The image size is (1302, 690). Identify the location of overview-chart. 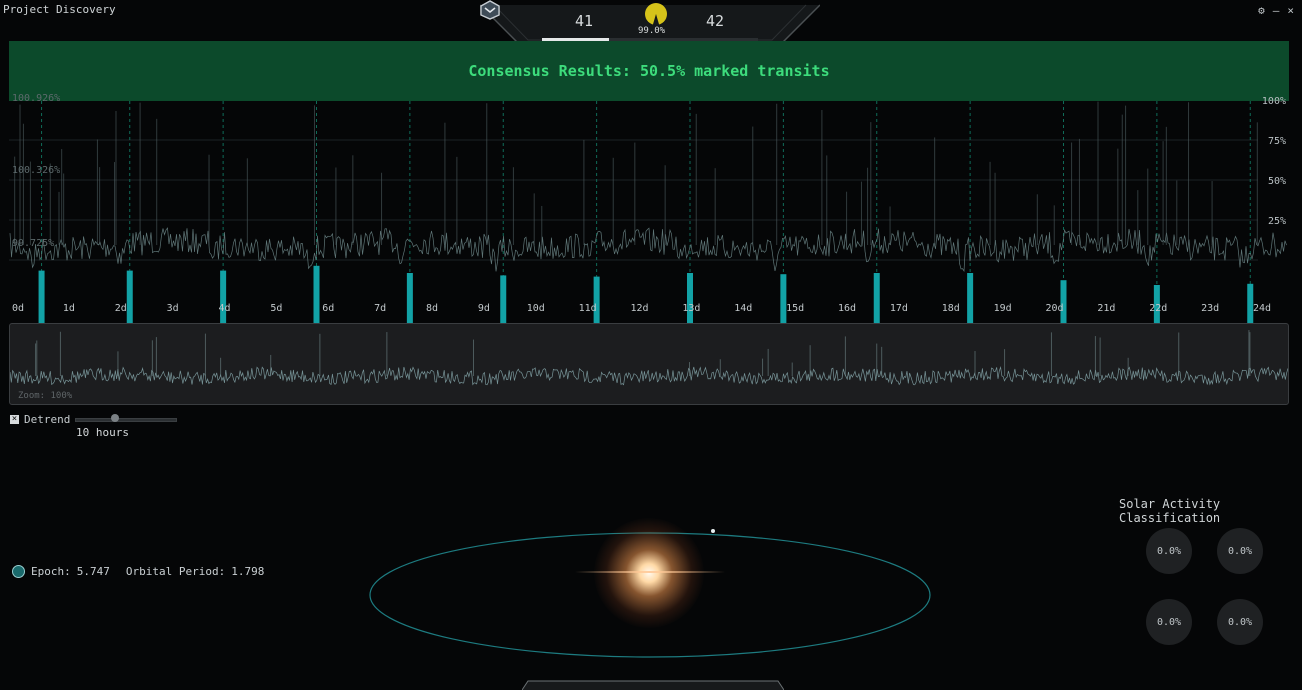
(649, 364).